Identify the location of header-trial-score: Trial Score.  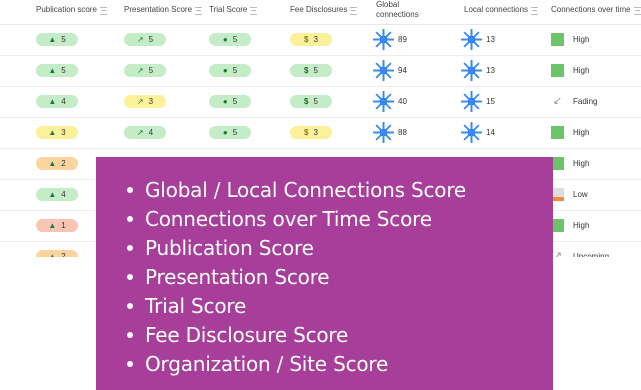
(233, 7).